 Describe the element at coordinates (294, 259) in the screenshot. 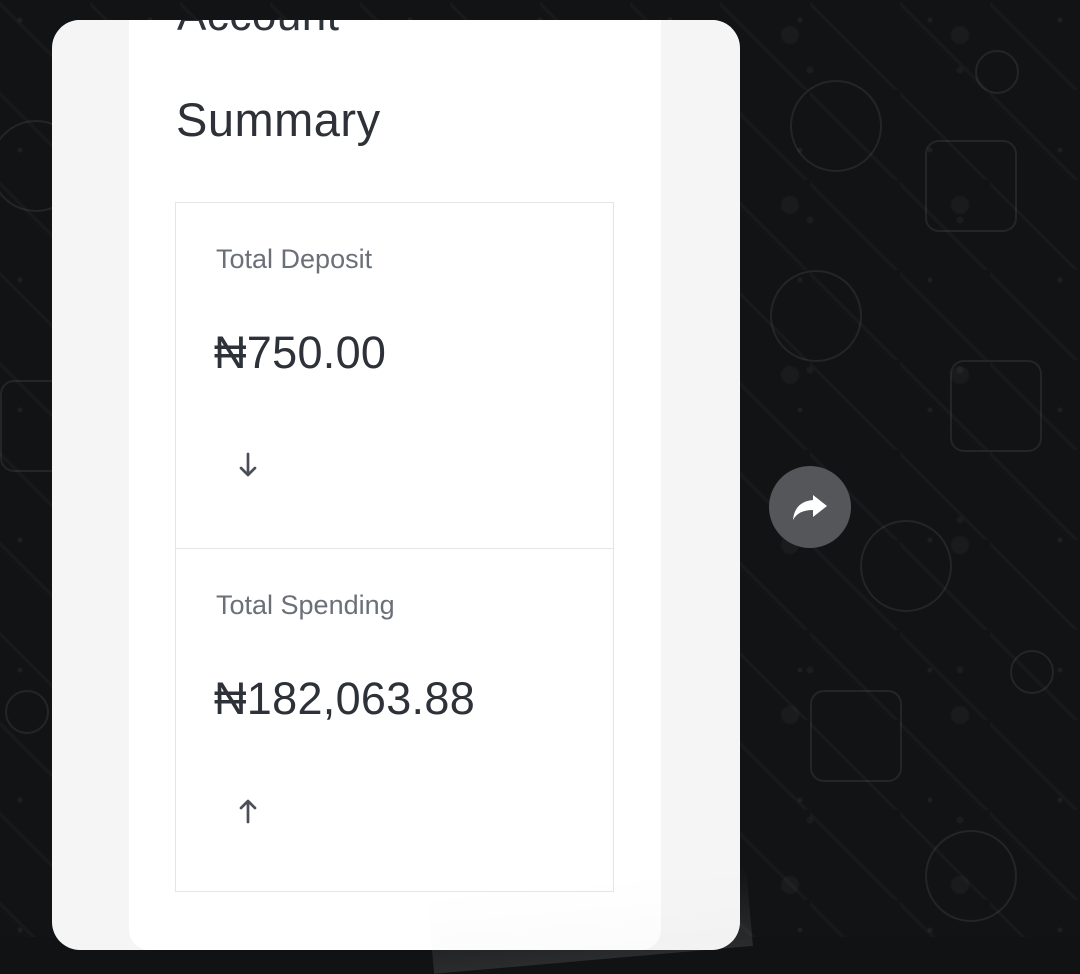

I see `total-deposit-label: Total Deposit` at that location.